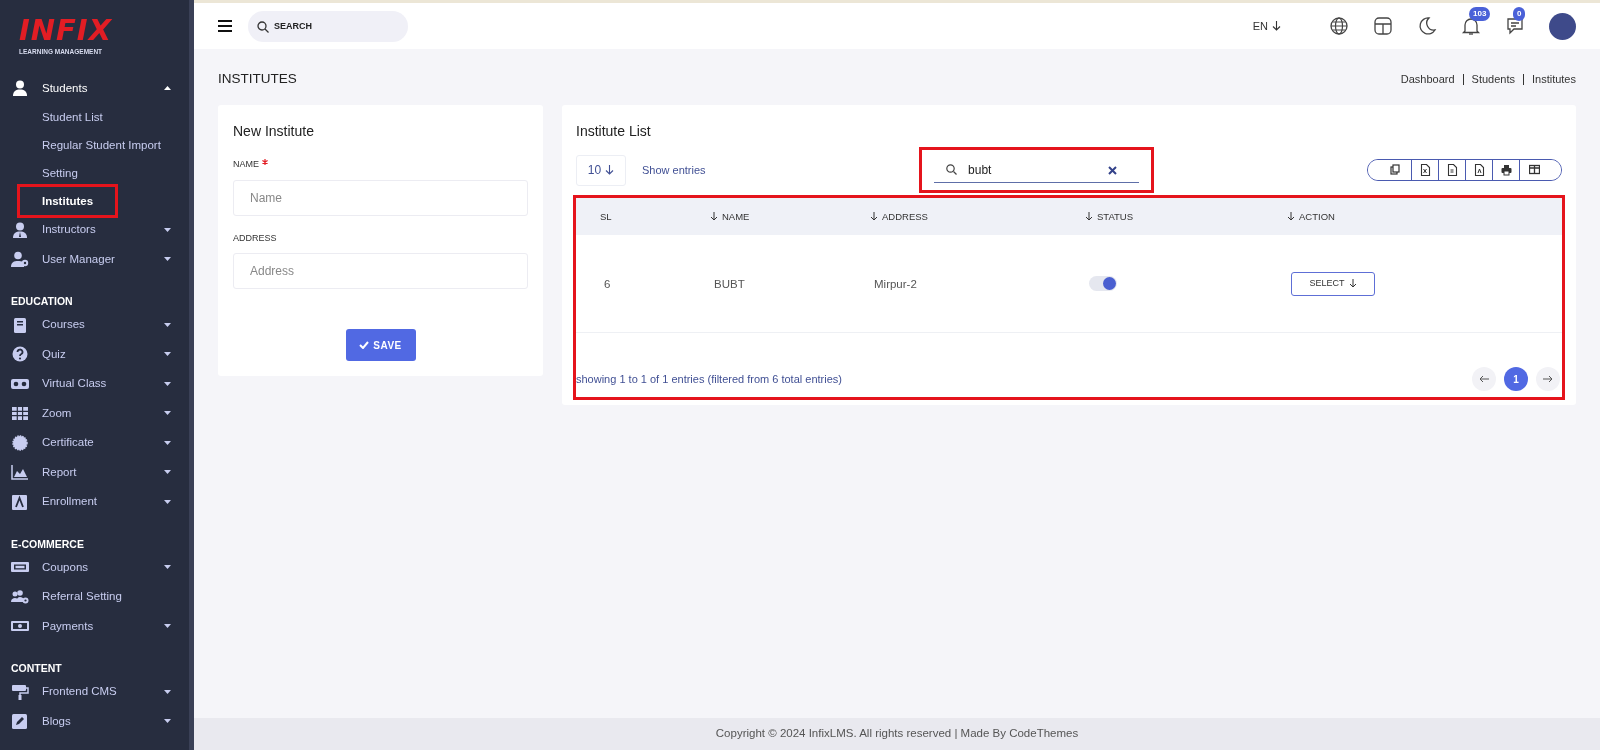 The height and width of the screenshot is (750, 1600). I want to click on page-size-select: 10, so click(601, 170).